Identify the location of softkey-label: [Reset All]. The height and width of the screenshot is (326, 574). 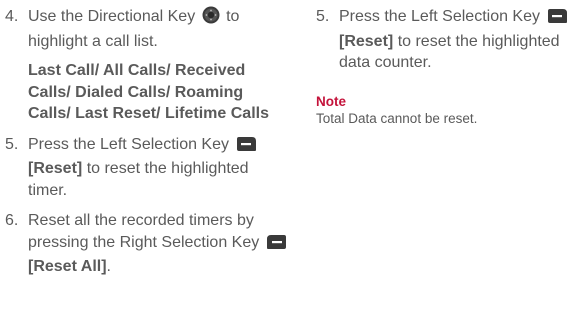
(67, 266).